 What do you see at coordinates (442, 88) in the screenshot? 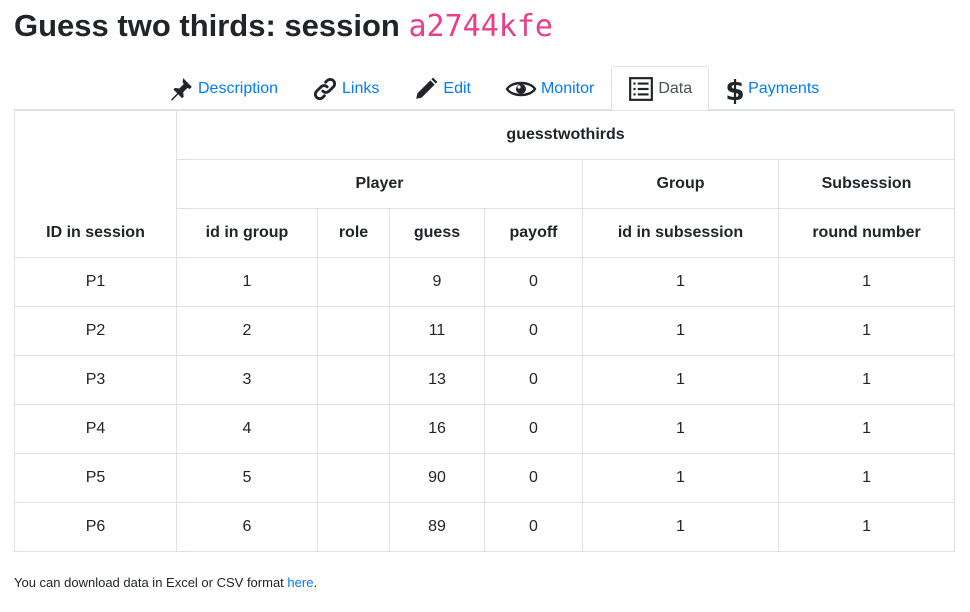
I see `tab-edit: Edit` at bounding box center [442, 88].